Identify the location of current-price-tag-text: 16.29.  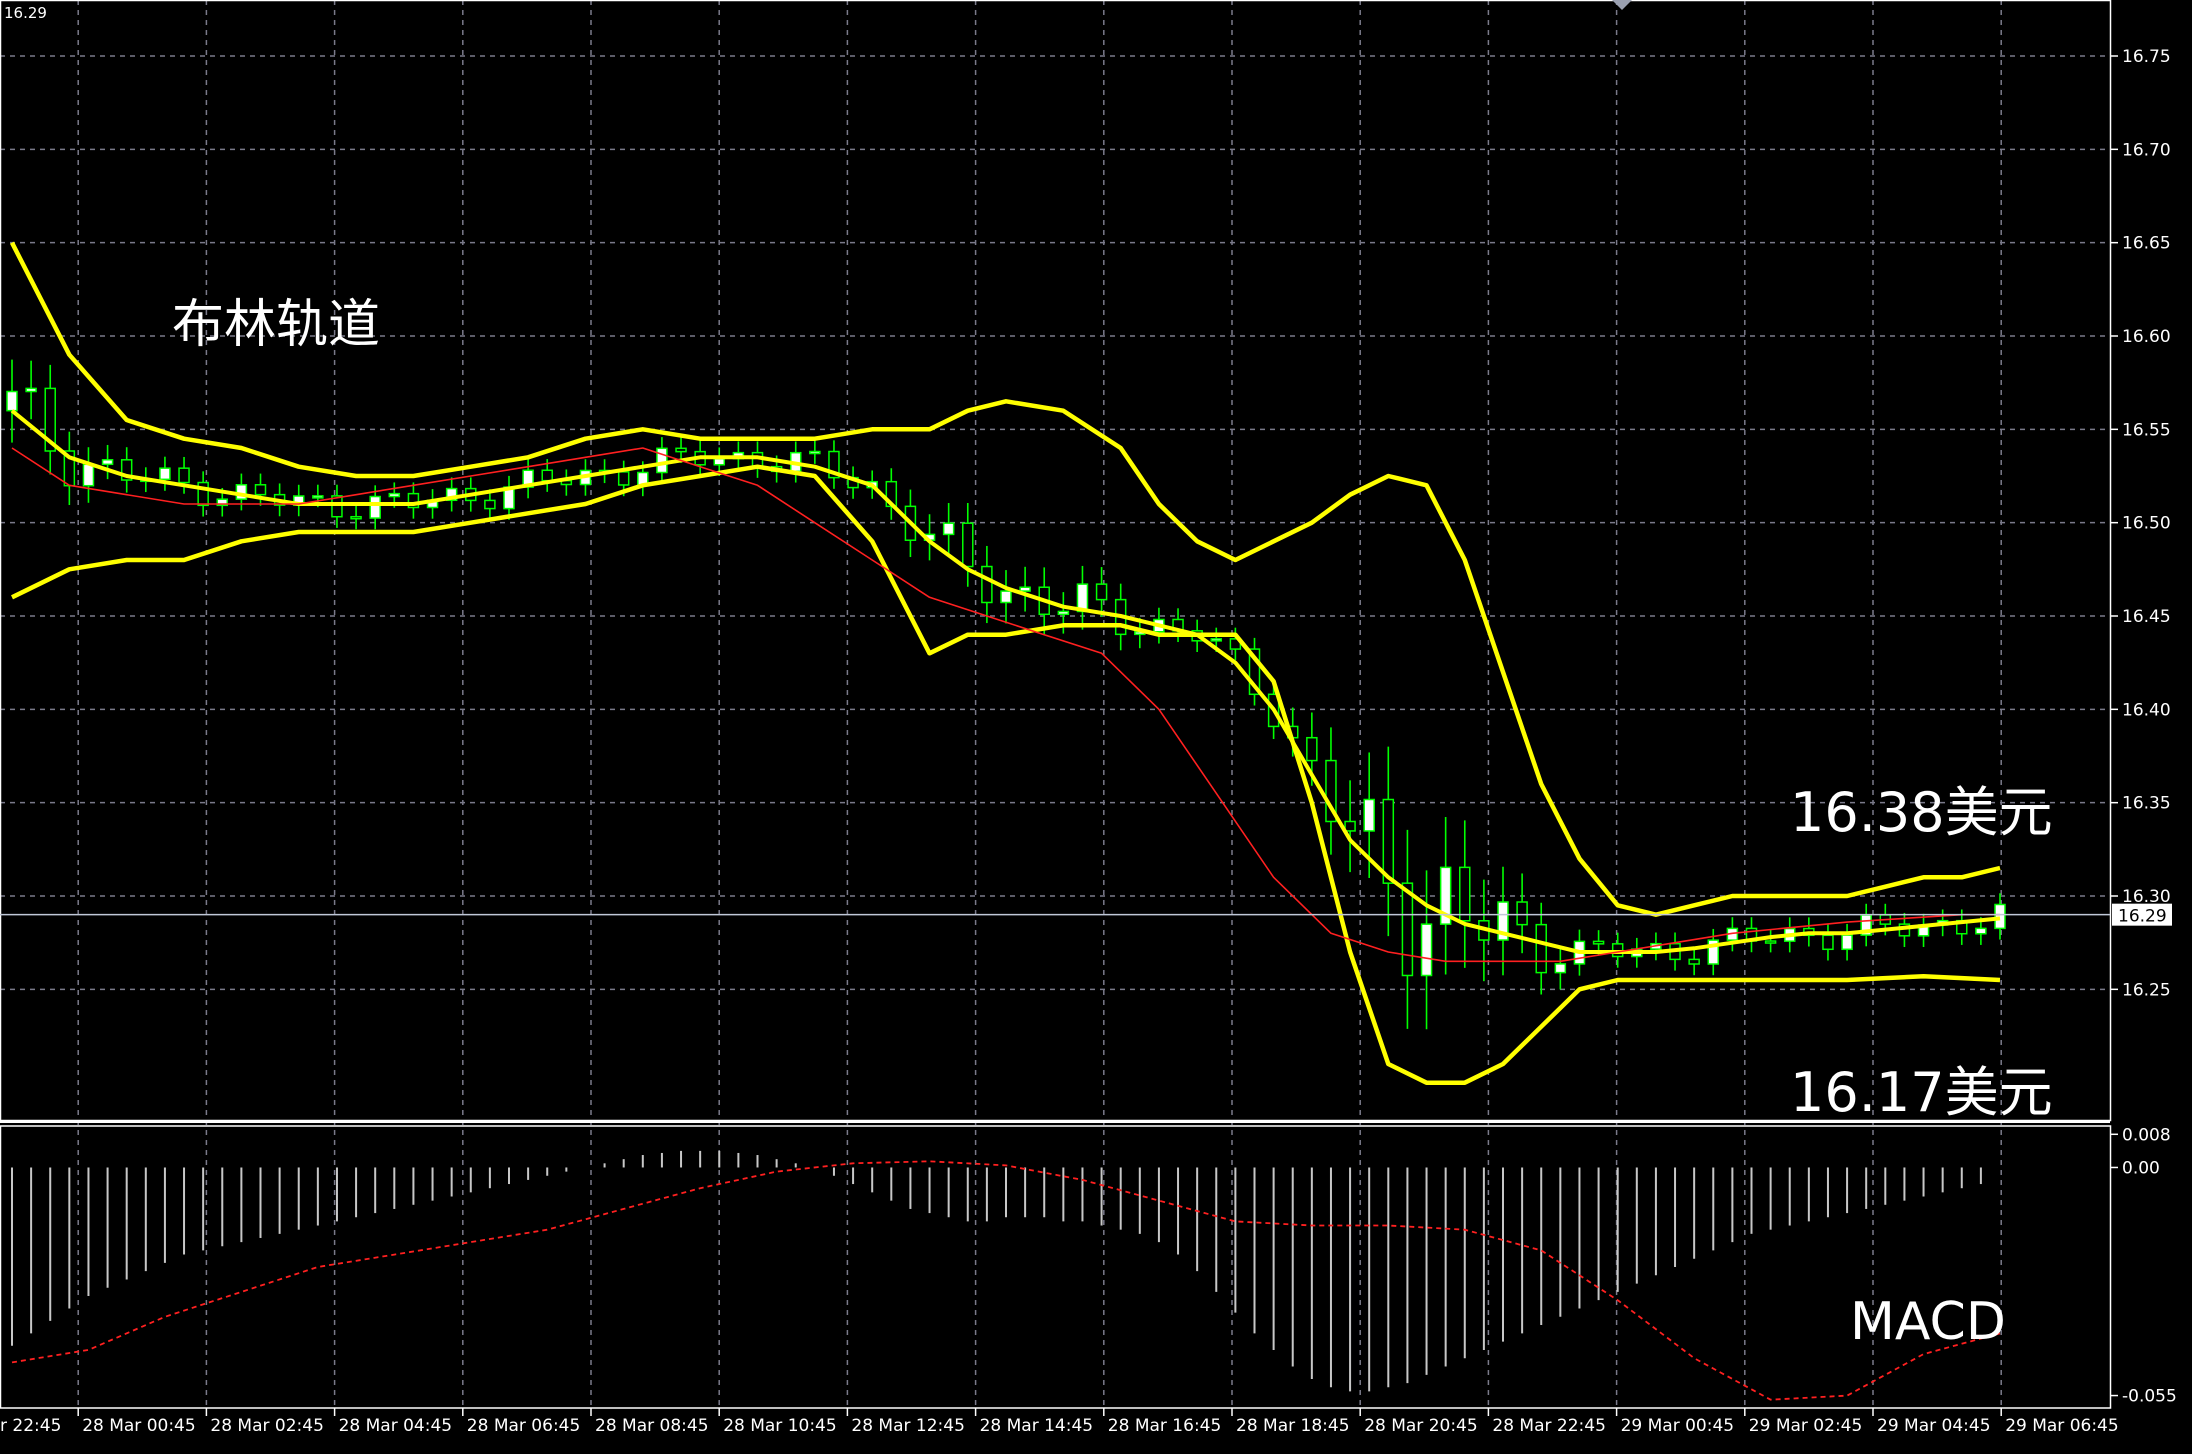
(2142, 917).